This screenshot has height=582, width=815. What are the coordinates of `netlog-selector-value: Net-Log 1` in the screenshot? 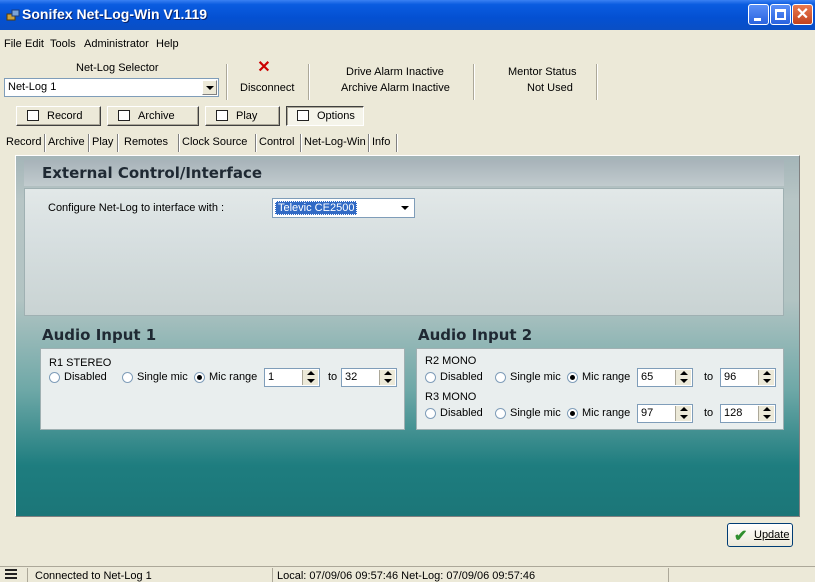 It's located at (32, 87).